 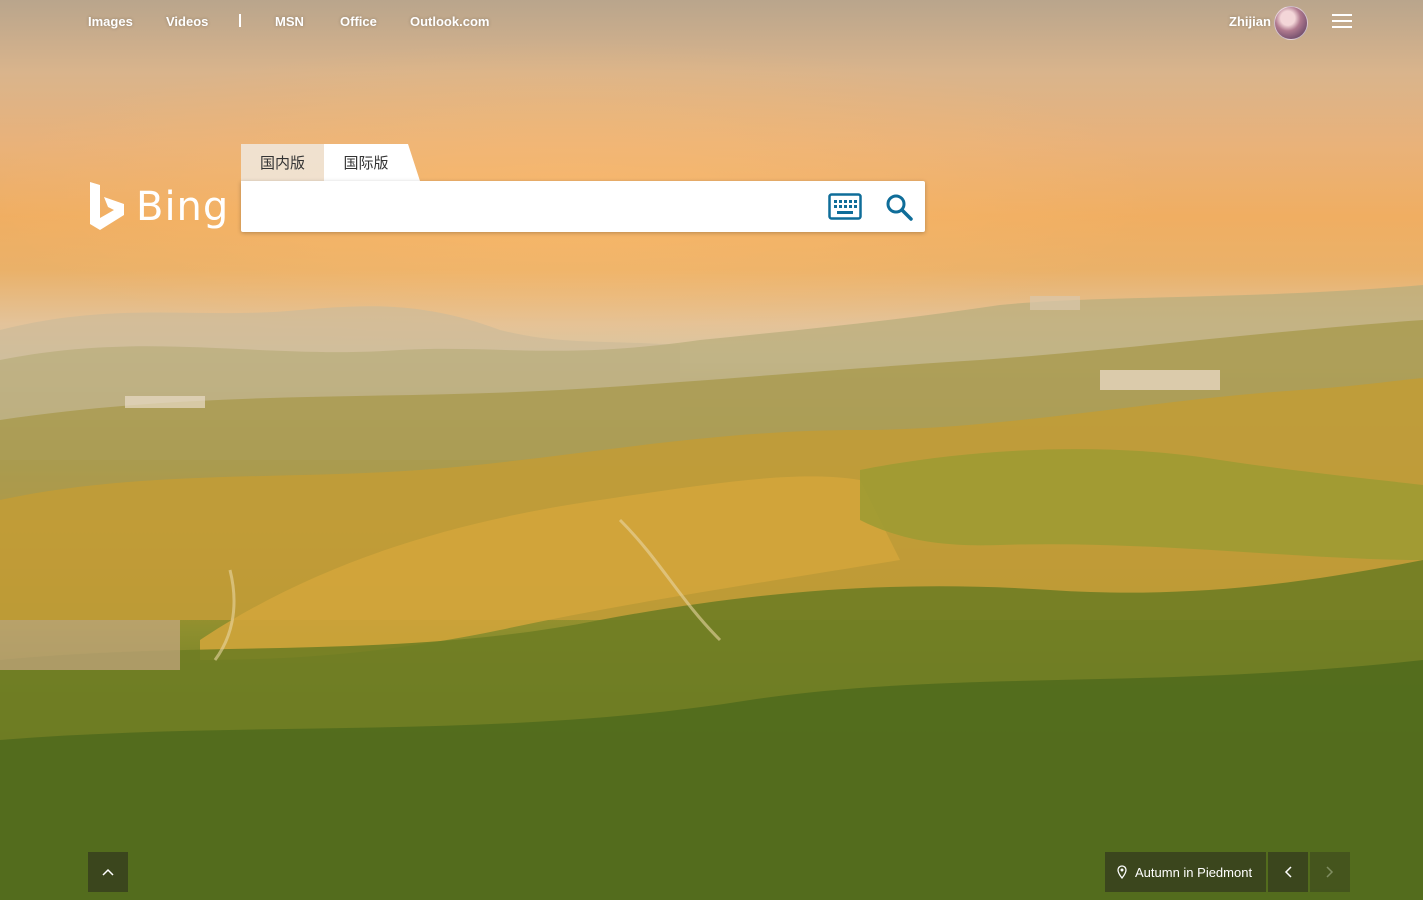 What do you see at coordinates (533, 207) in the screenshot?
I see `search-input` at bounding box center [533, 207].